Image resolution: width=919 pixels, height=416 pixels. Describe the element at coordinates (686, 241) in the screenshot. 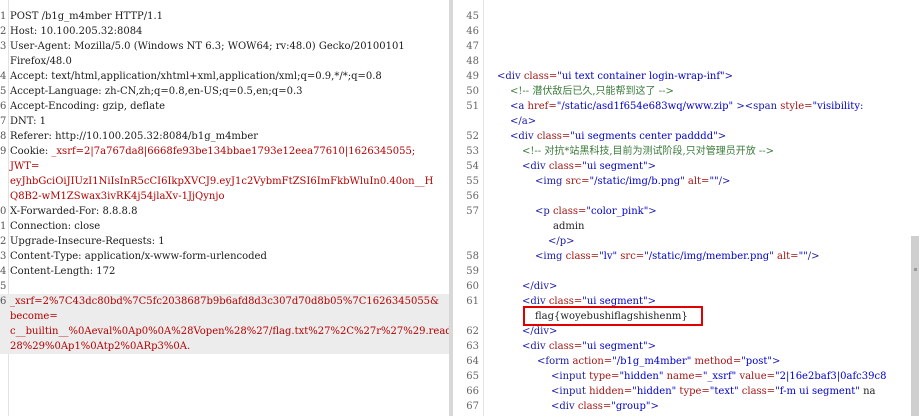

I see `response-line: </p>` at that location.